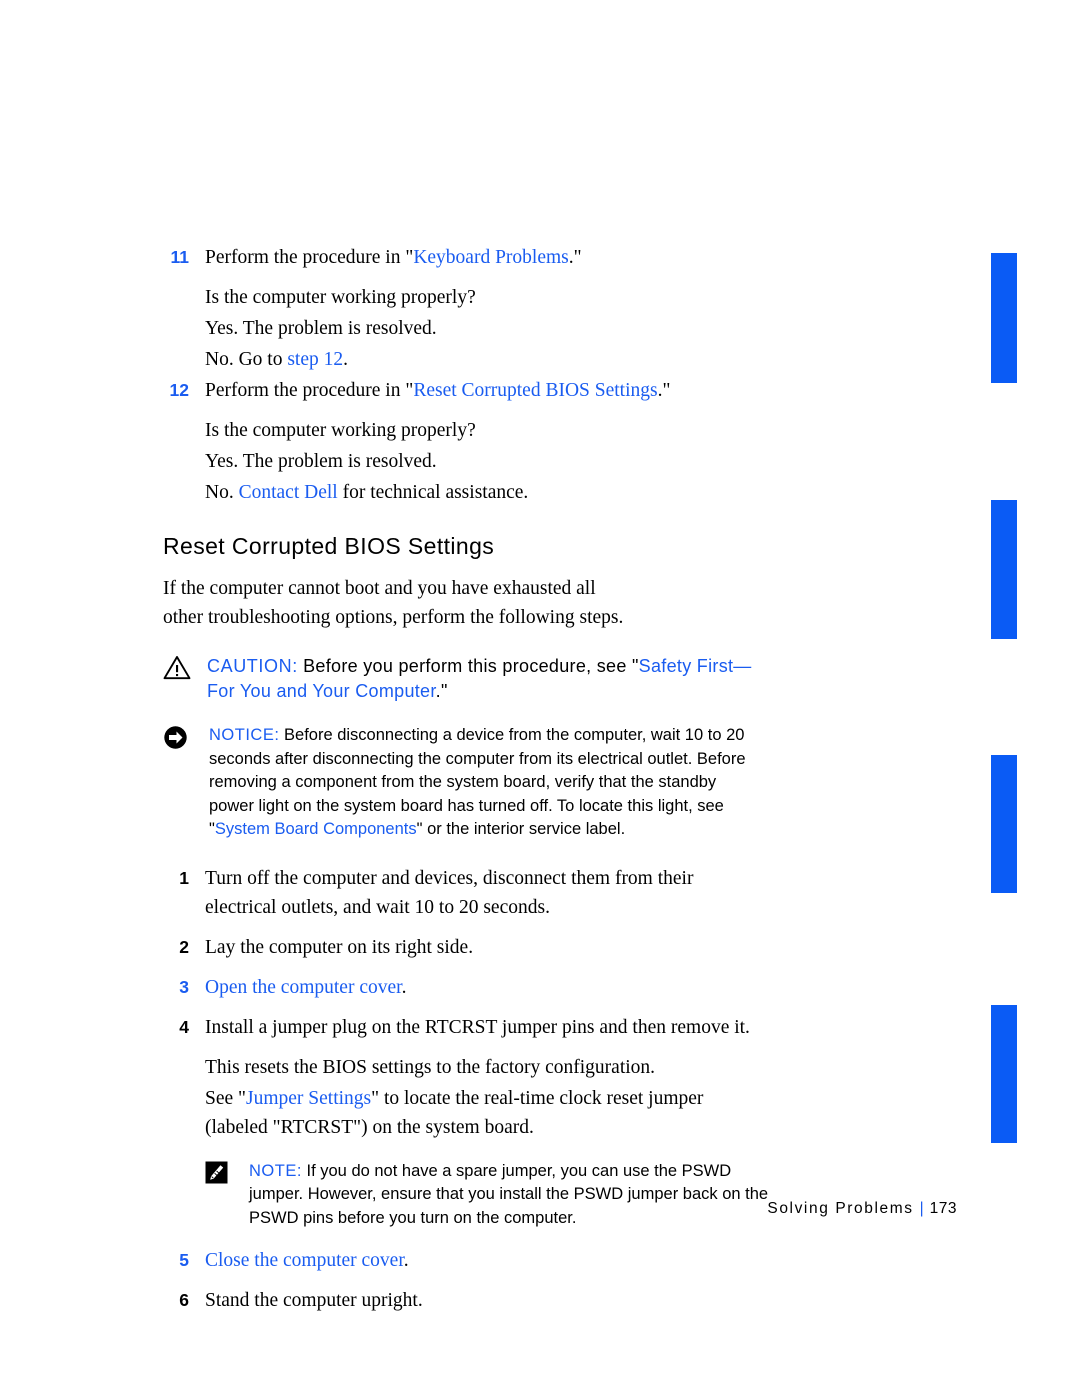 Image resolution: width=1080 pixels, height=1397 pixels. I want to click on step-text: Close the computer cover., so click(307, 1260).